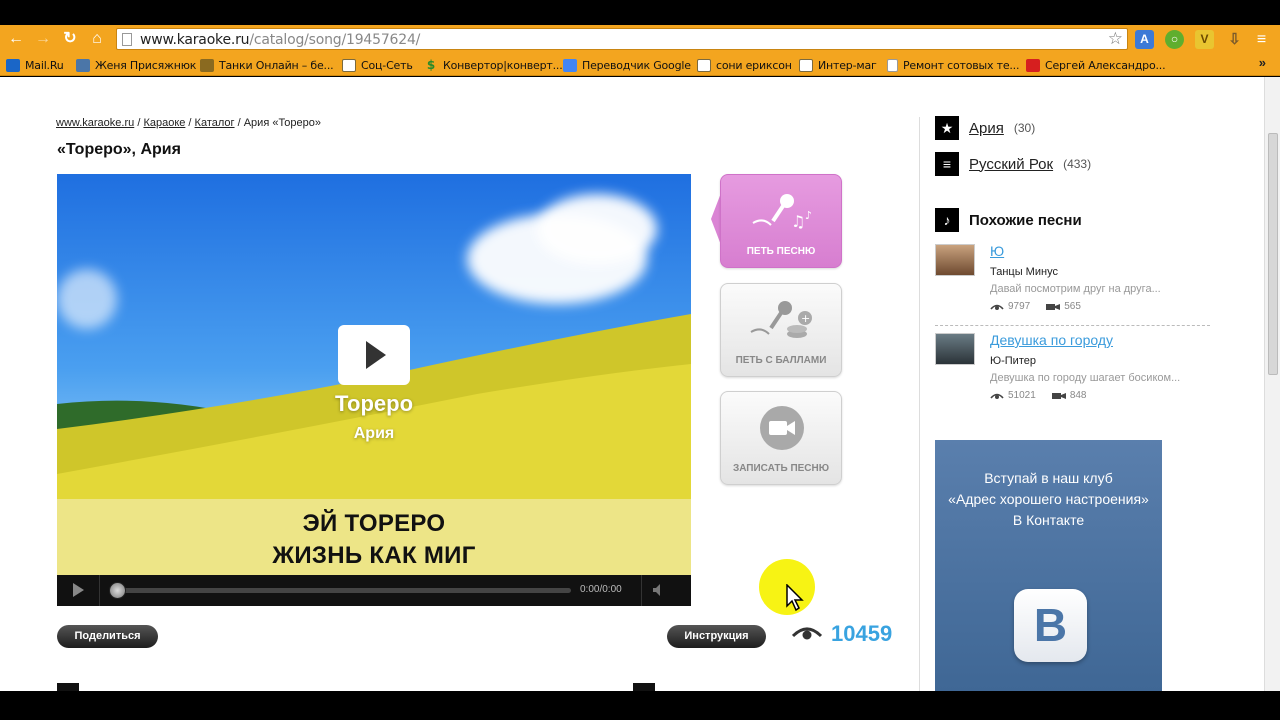 Image resolution: width=1280 pixels, height=720 pixels. What do you see at coordinates (716, 636) in the screenshot?
I see `instruction-button: Инструкция` at bounding box center [716, 636].